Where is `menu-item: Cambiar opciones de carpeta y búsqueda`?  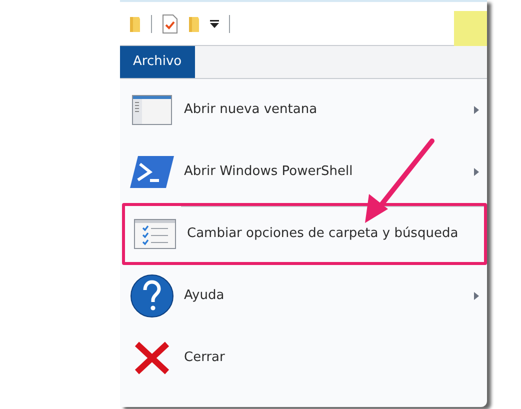 menu-item: Cambiar opciones de carpeta y búsqueda is located at coordinates (304, 234).